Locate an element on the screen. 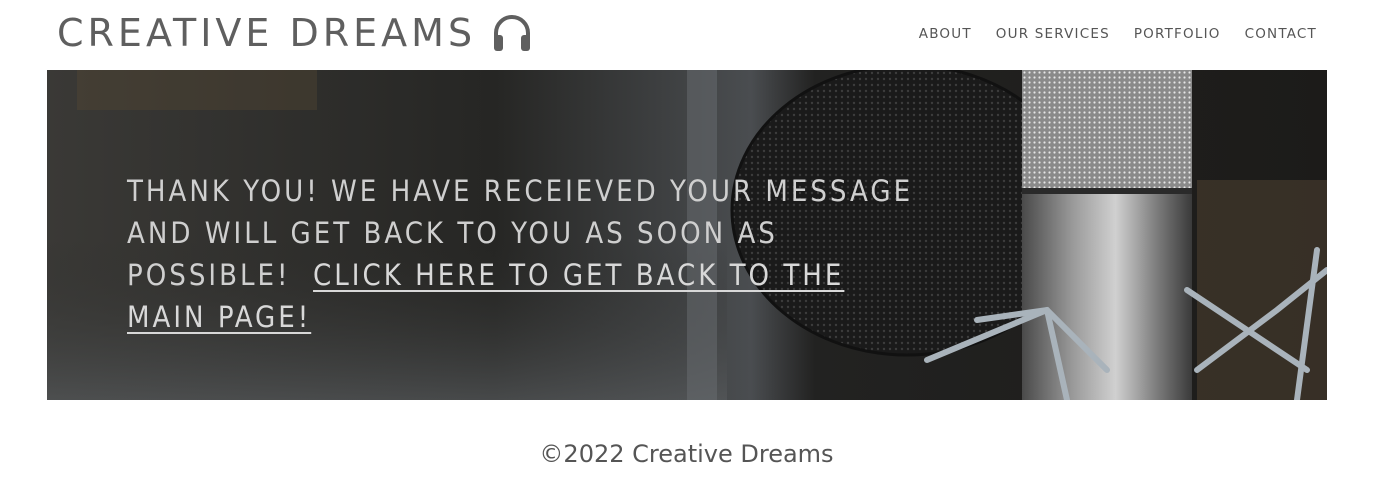  headphones-icon is located at coordinates (512, 33).